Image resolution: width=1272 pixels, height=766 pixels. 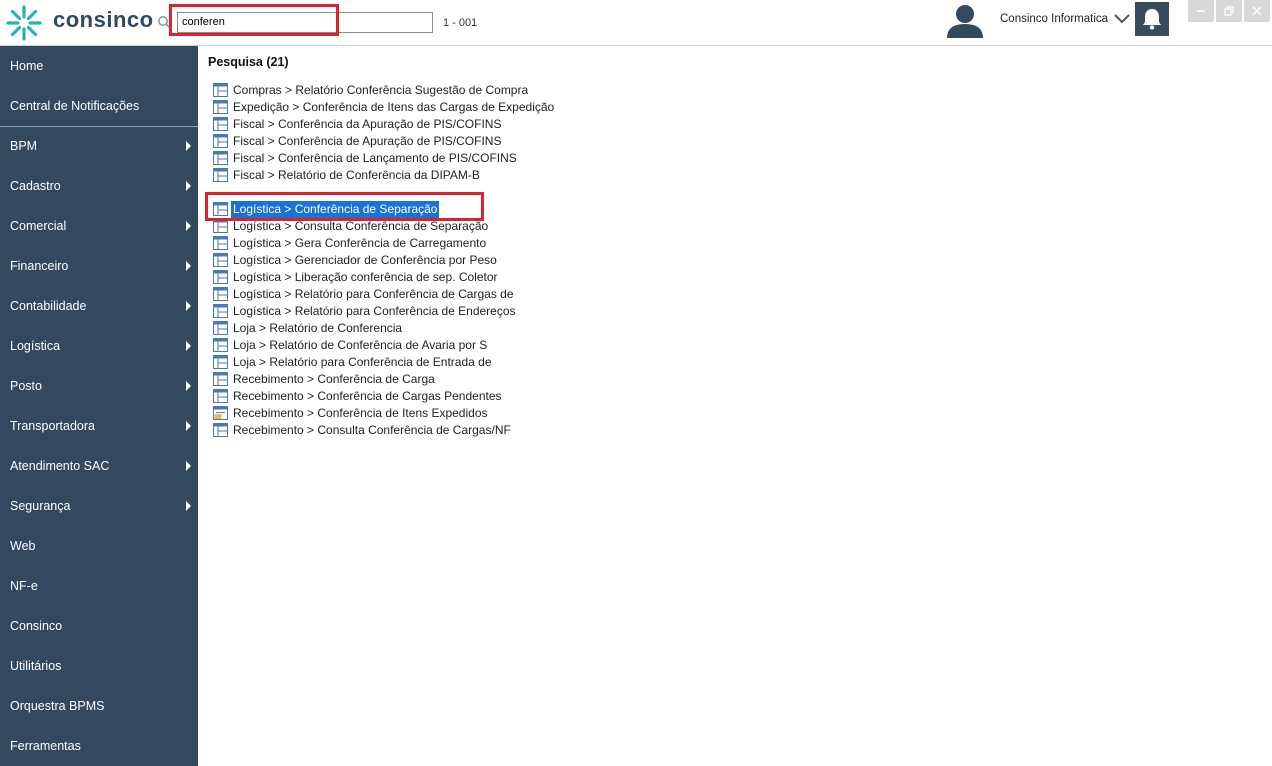 What do you see at coordinates (24, 146) in the screenshot?
I see `sidebar-item-label: BPM` at bounding box center [24, 146].